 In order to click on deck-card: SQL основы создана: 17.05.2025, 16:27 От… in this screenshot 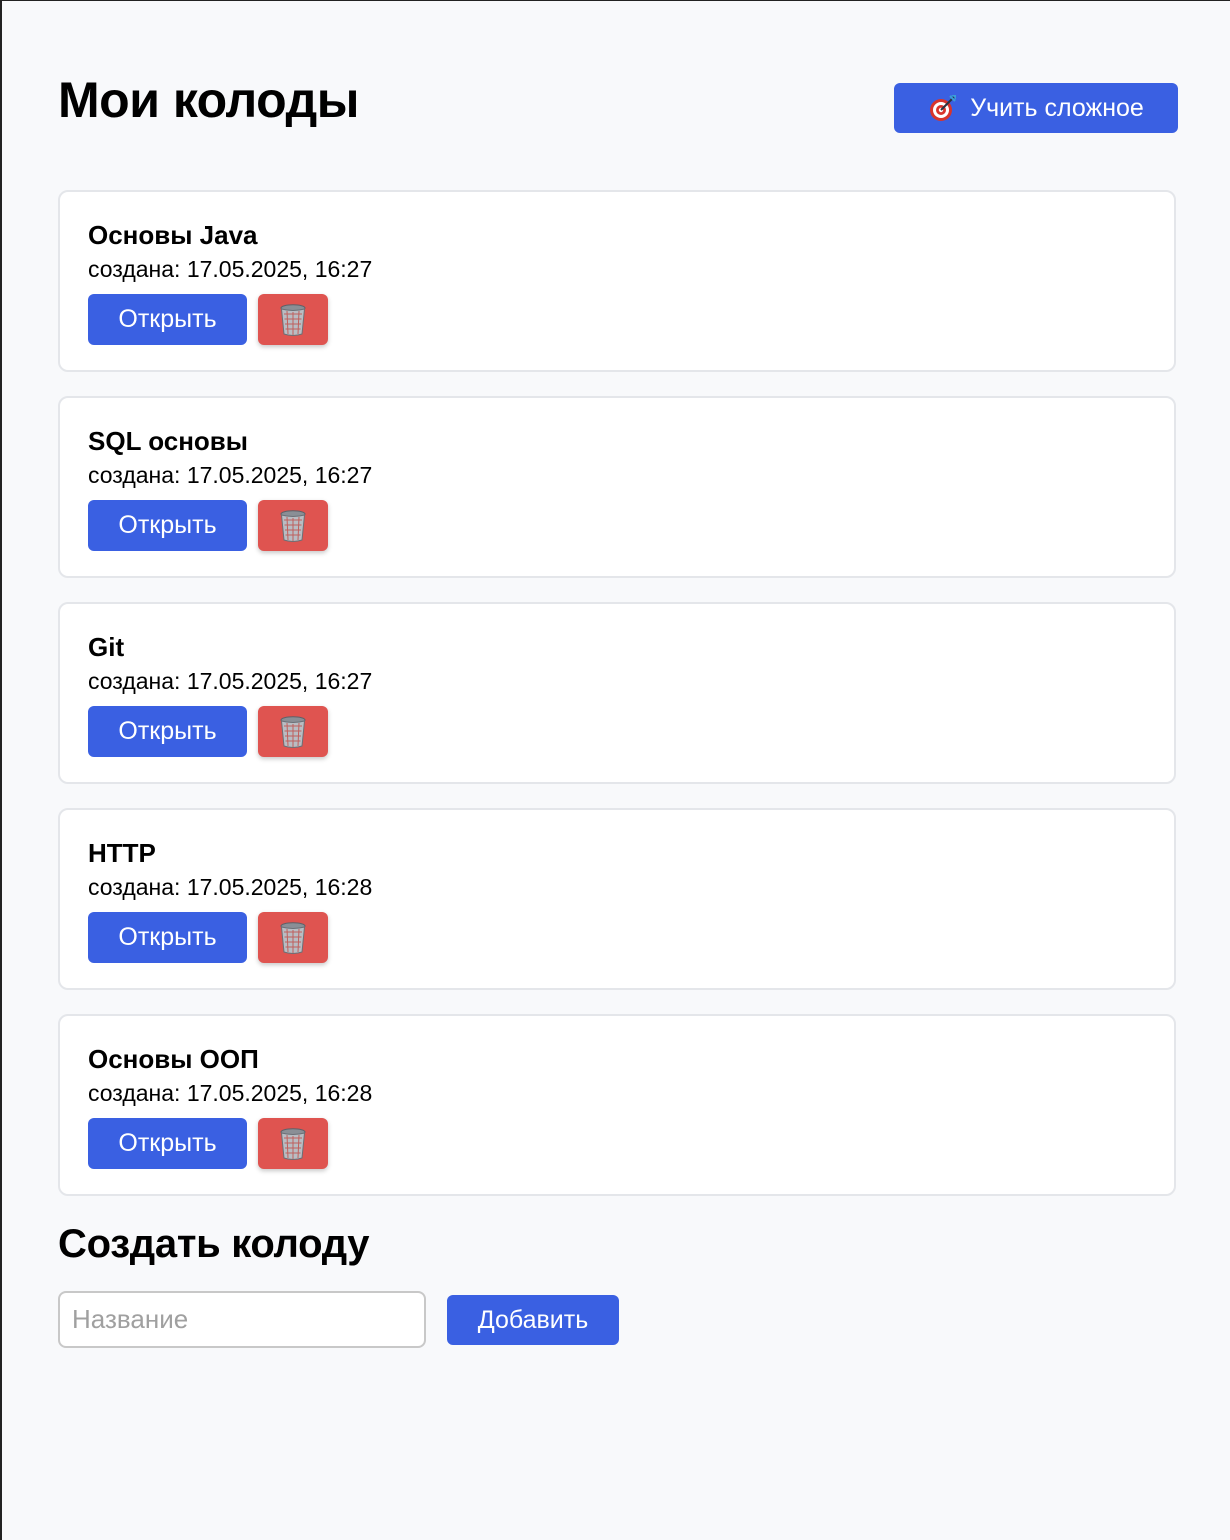, I will do `click(617, 487)`.